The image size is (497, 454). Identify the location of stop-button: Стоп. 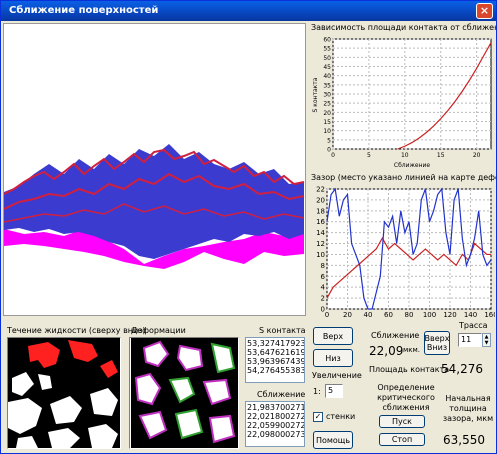
(402, 439).